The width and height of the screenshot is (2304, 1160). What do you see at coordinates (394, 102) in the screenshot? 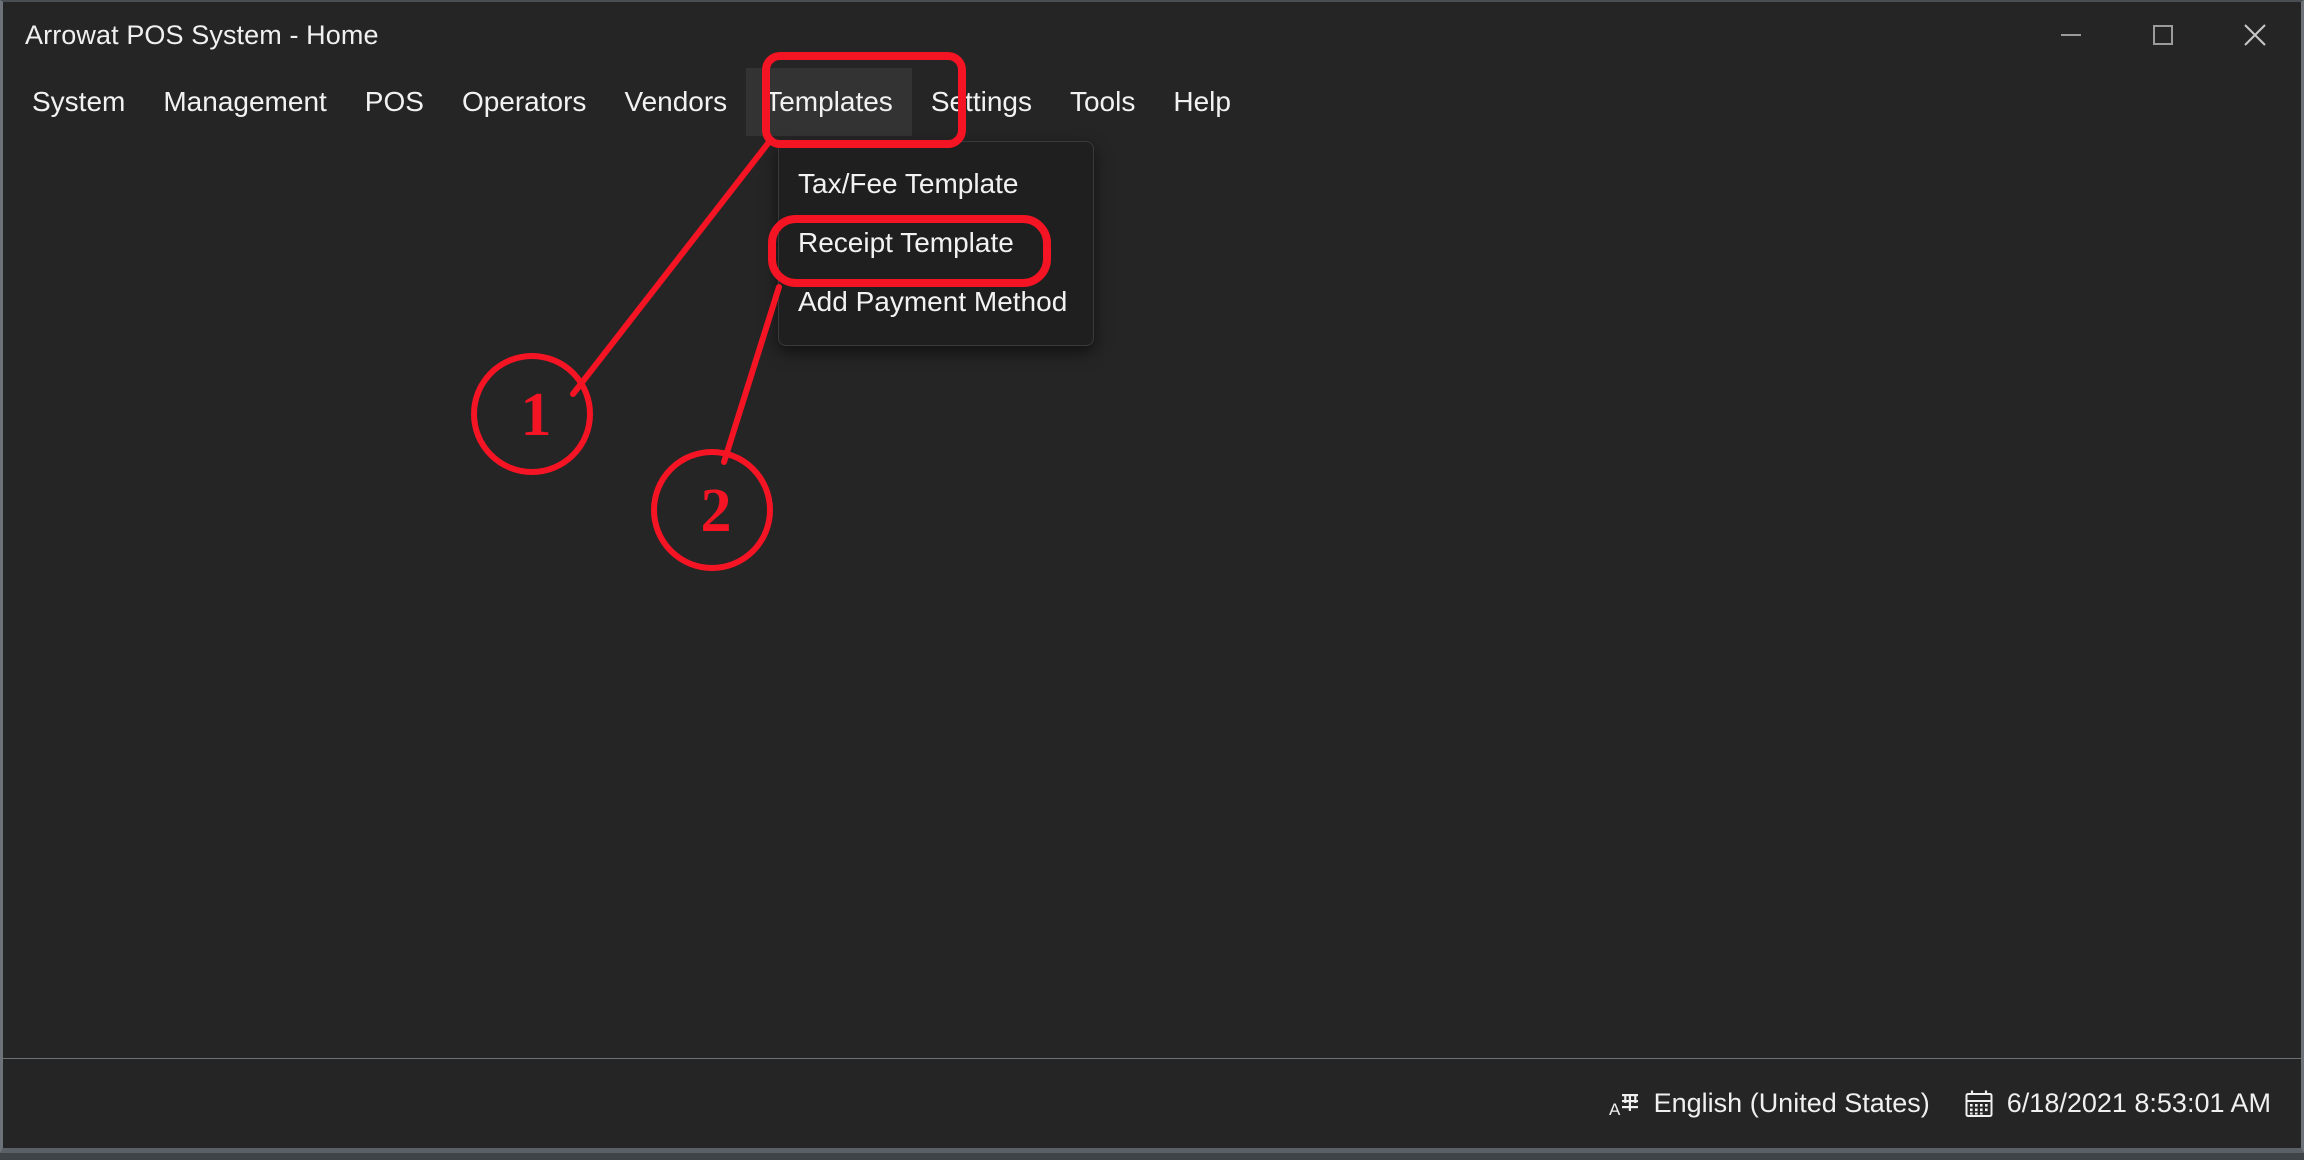
I see `menu-item-pos: POS` at bounding box center [394, 102].